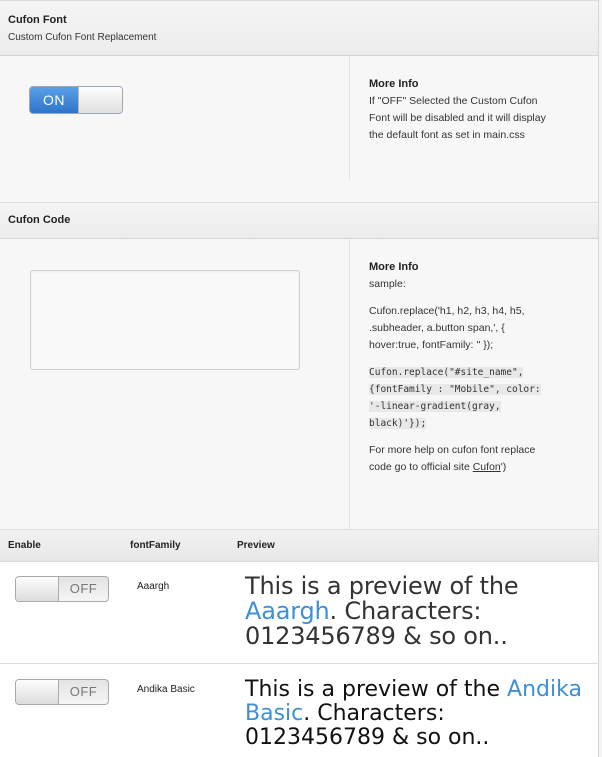 The height and width of the screenshot is (757, 602). I want to click on cufon-code-textarea, so click(165, 320).